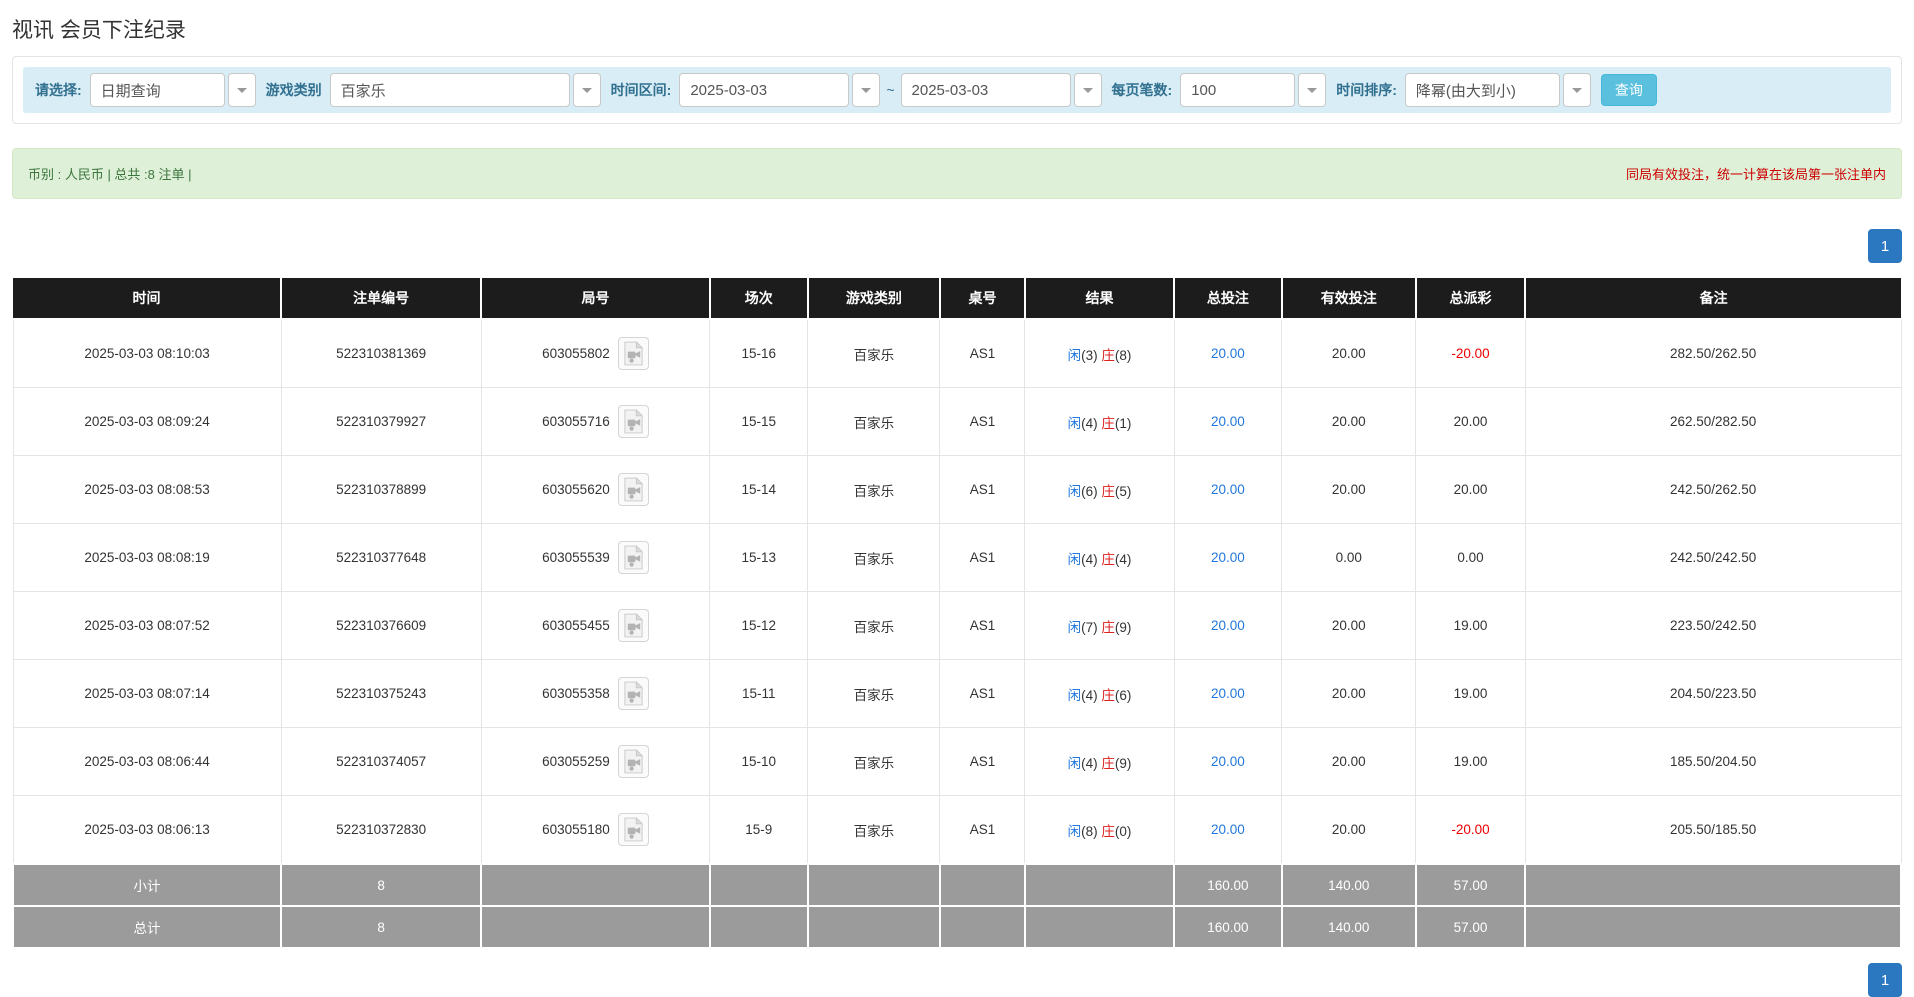  What do you see at coordinates (759, 625) in the screenshot?
I see `cell-session: 15-12` at bounding box center [759, 625].